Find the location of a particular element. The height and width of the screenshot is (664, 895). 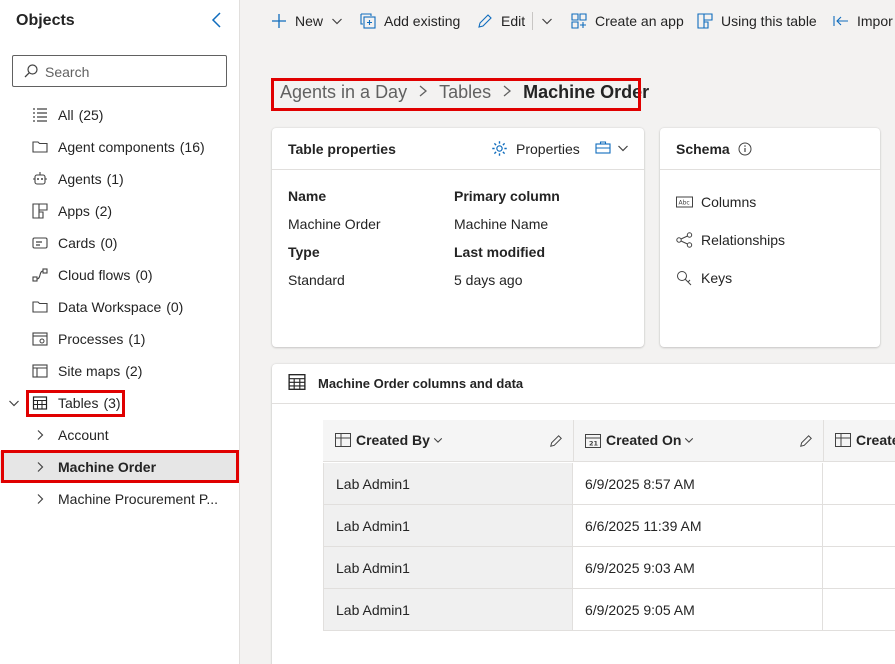

table-item-machine-order: Machine Order is located at coordinates (120, 467).